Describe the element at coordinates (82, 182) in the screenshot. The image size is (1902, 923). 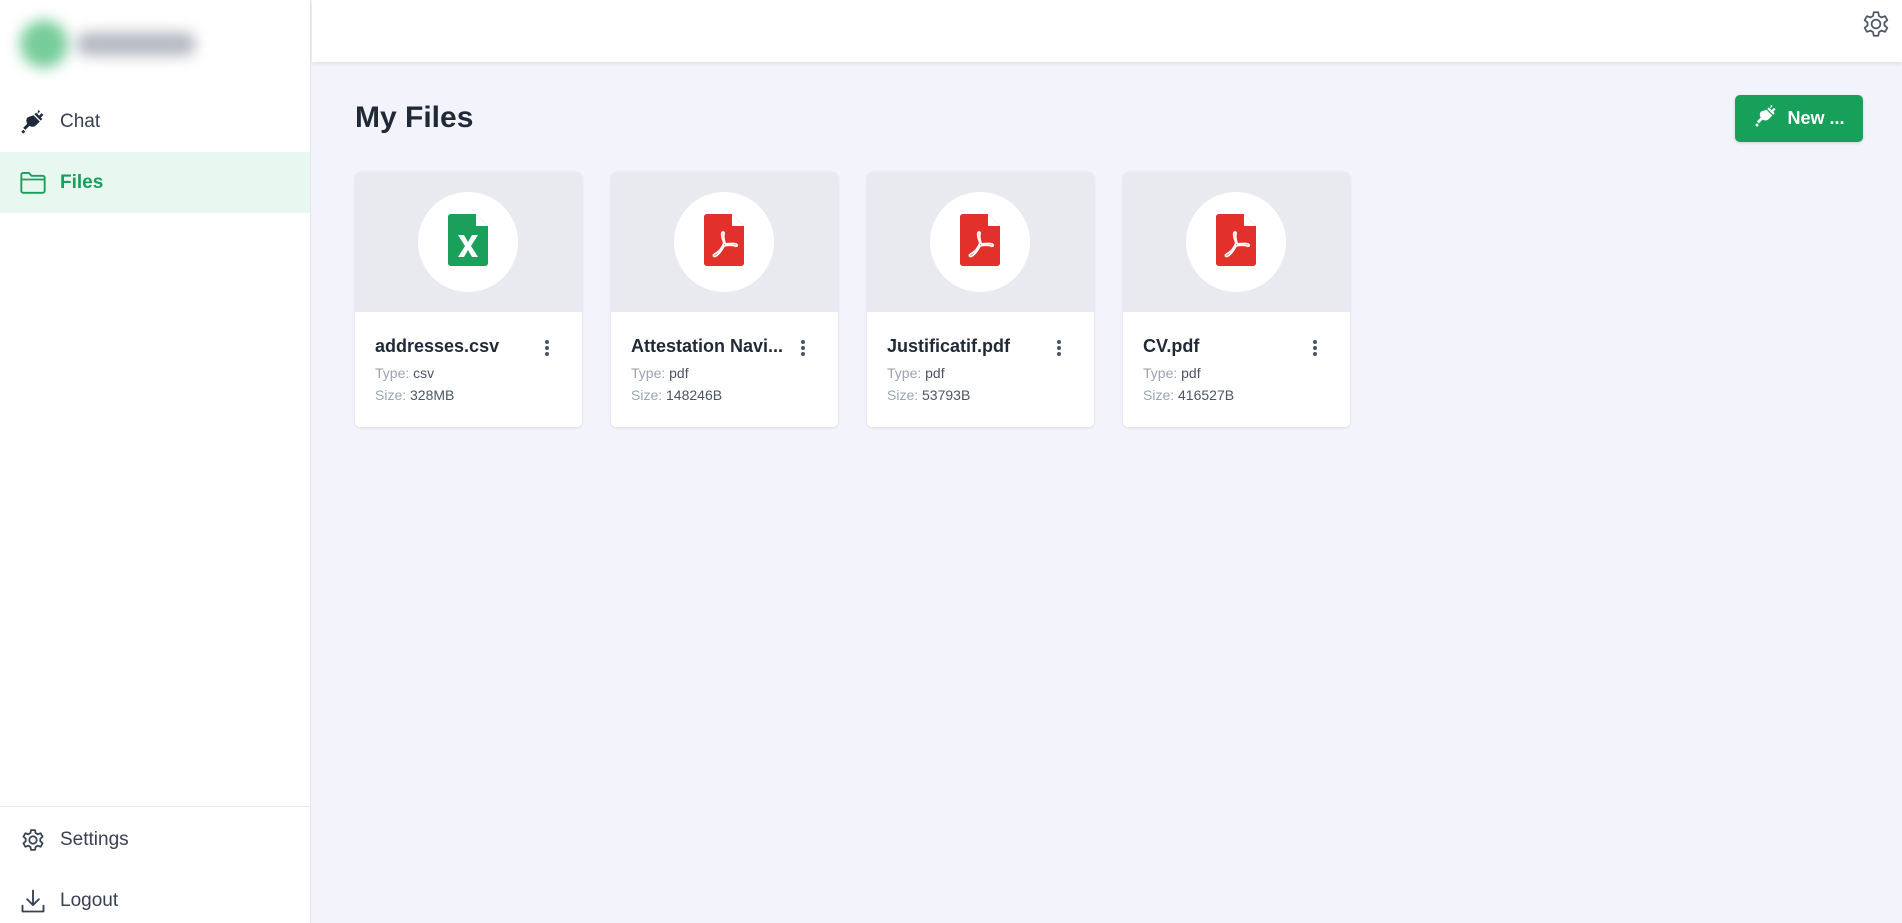
I see `sidebar-item-label: Files` at that location.